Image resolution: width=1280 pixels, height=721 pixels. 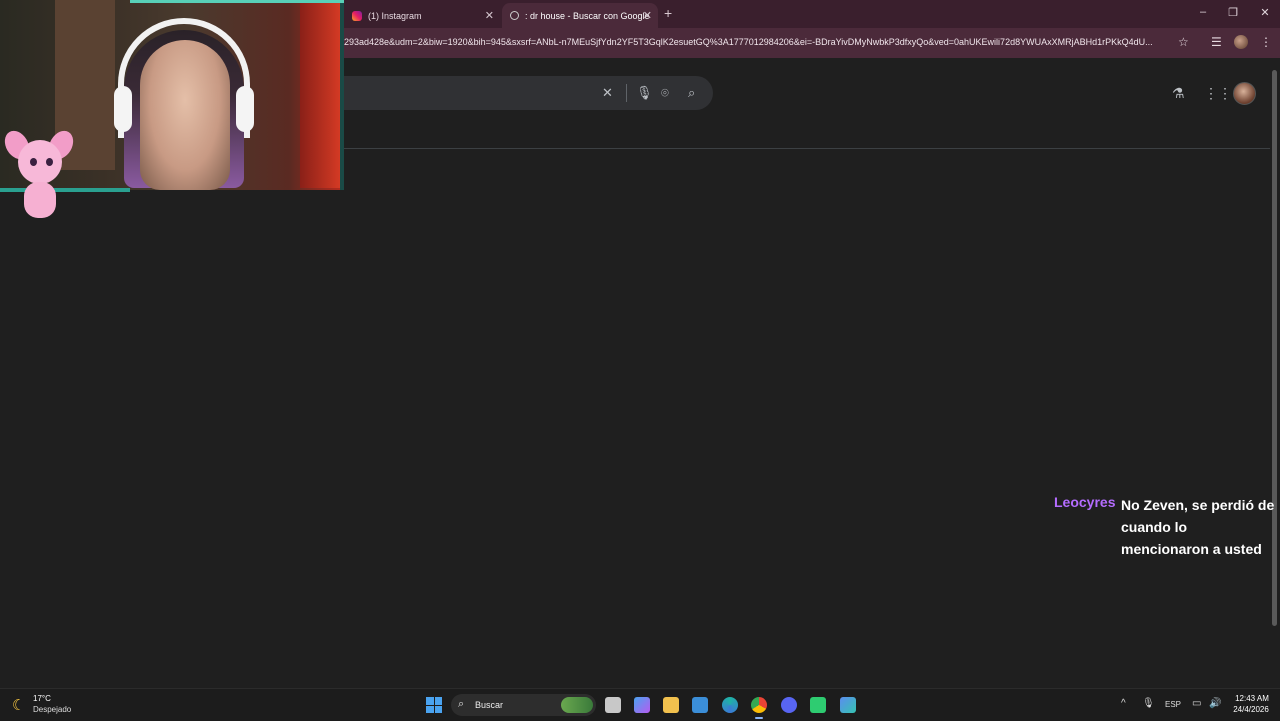 I want to click on loading-icon, so click(x=514, y=15).